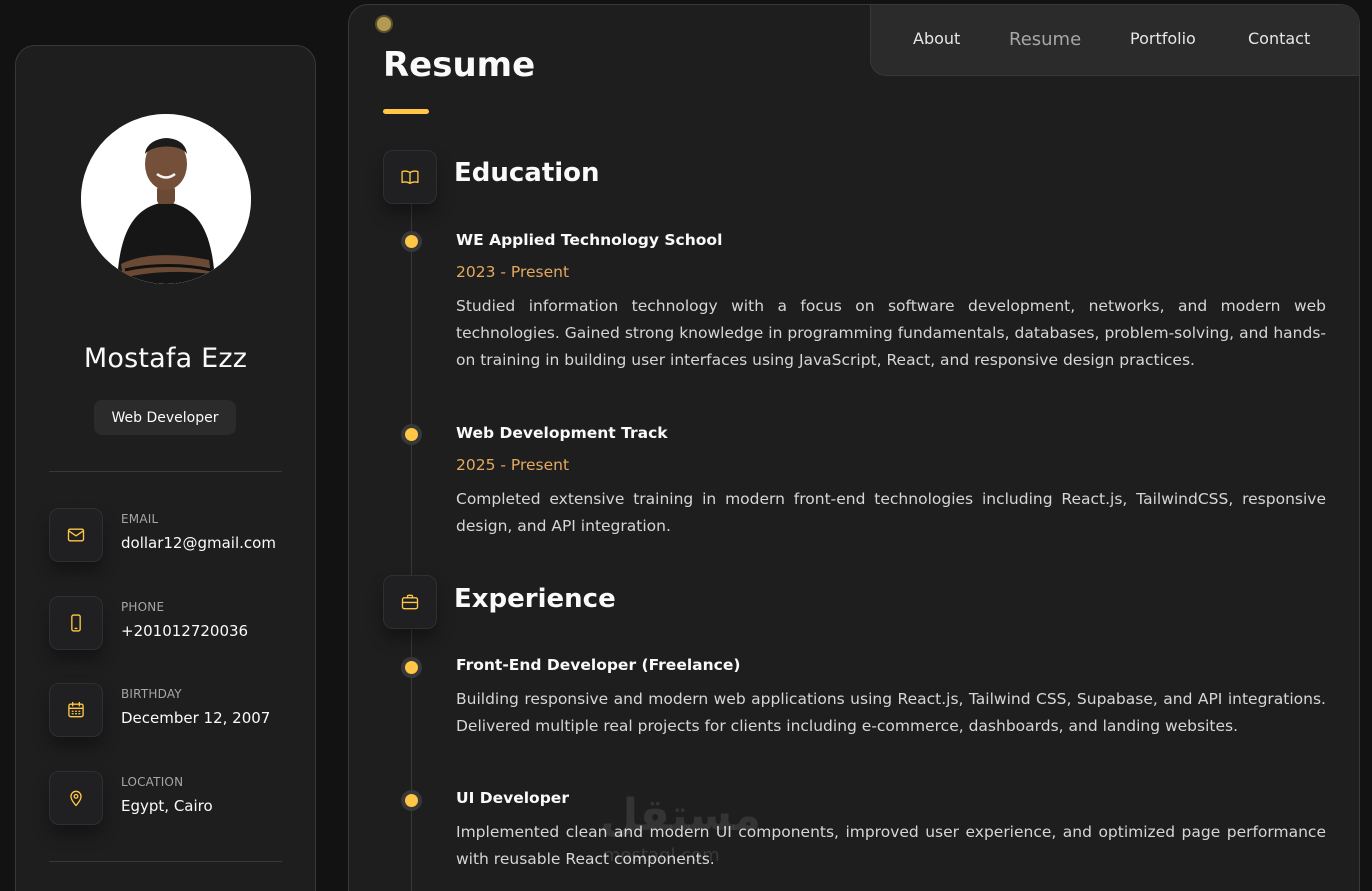 This screenshot has width=1372, height=891. I want to click on location-value: Egypt, Cairo, so click(167, 806).